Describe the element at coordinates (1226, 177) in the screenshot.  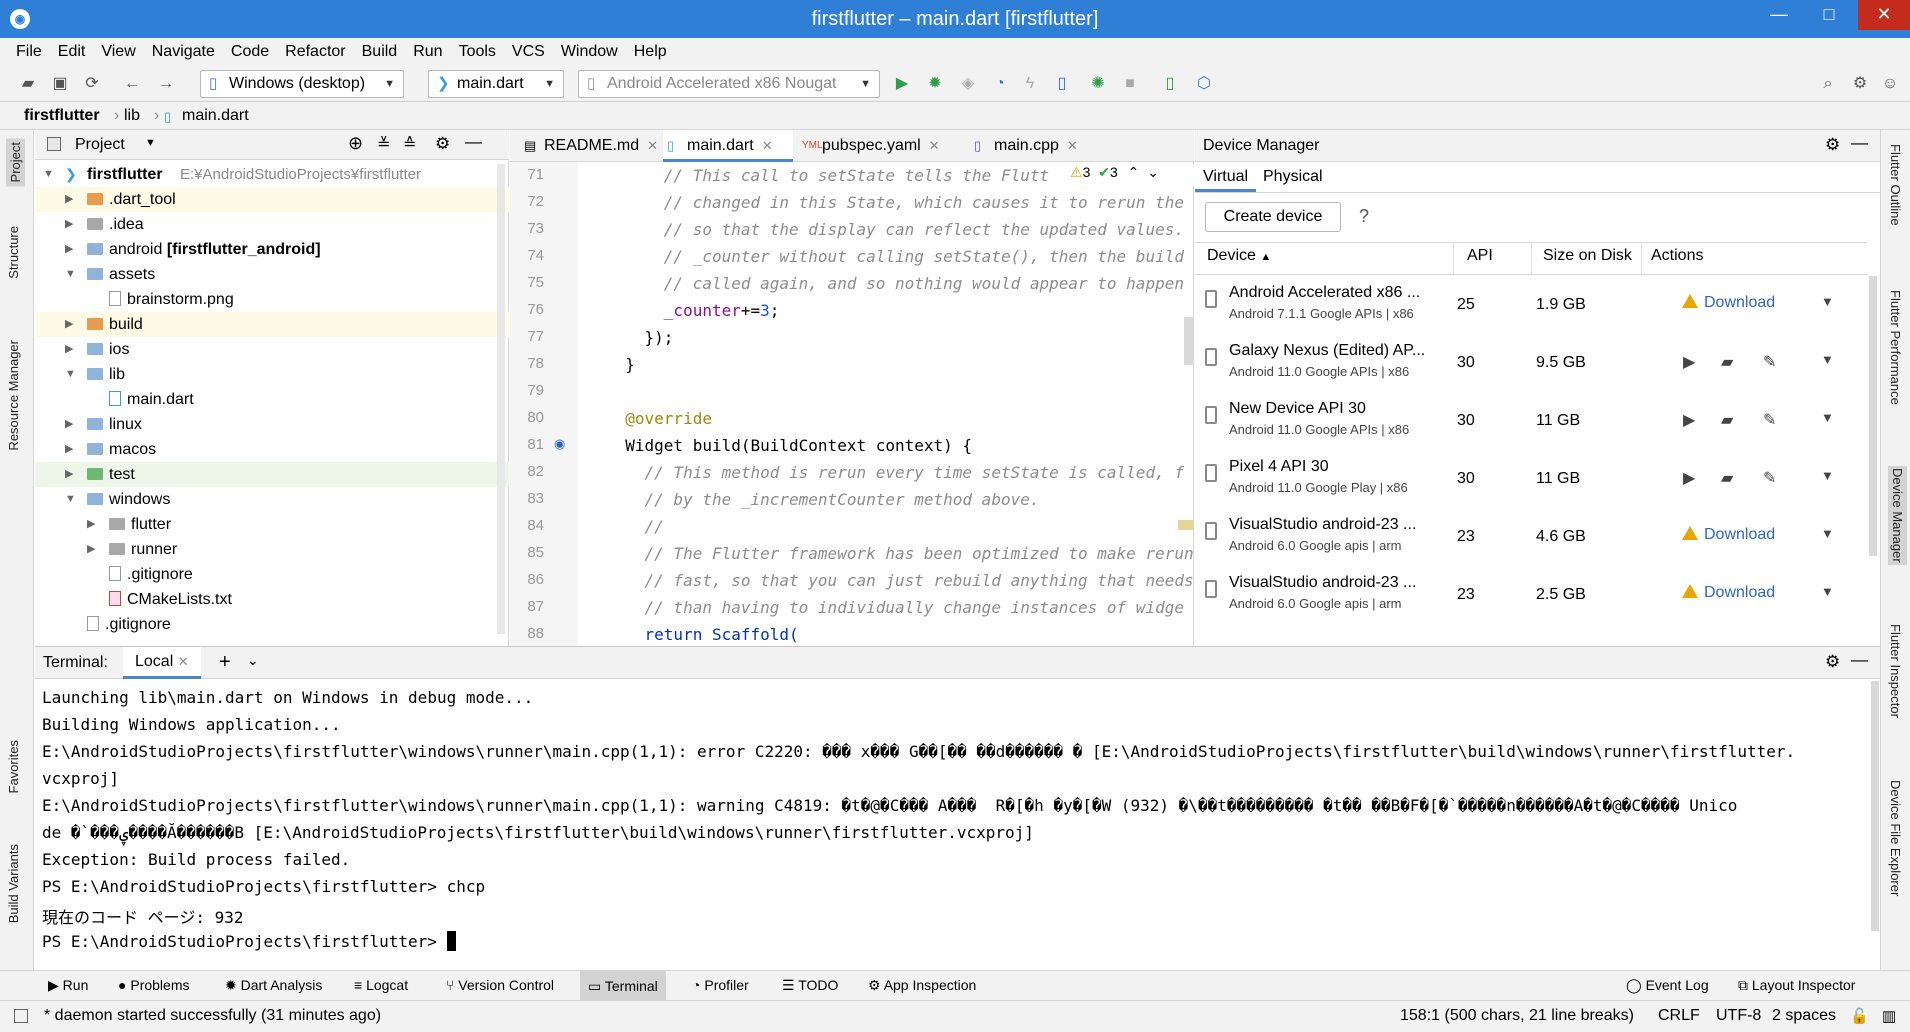
I see `tab-virtual: Virtual` at that location.